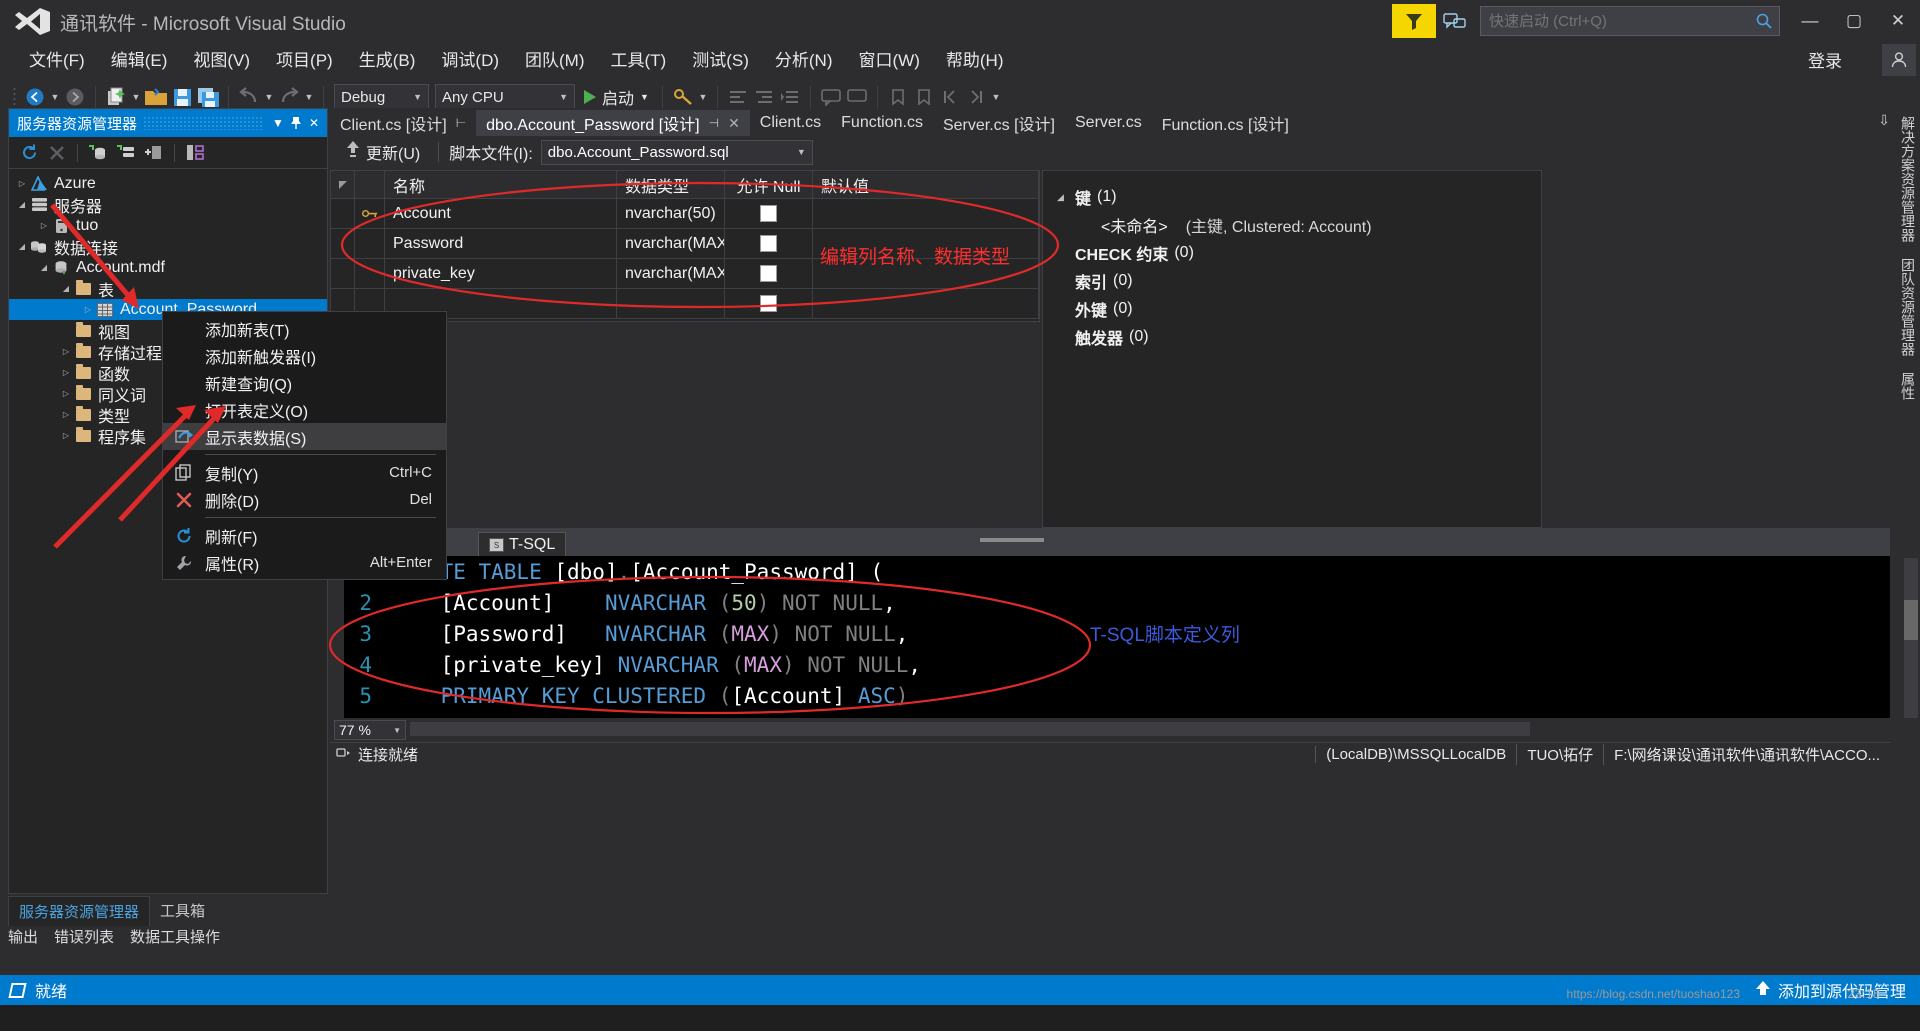  I want to click on tab-toolbox: 工具箱, so click(182, 911).